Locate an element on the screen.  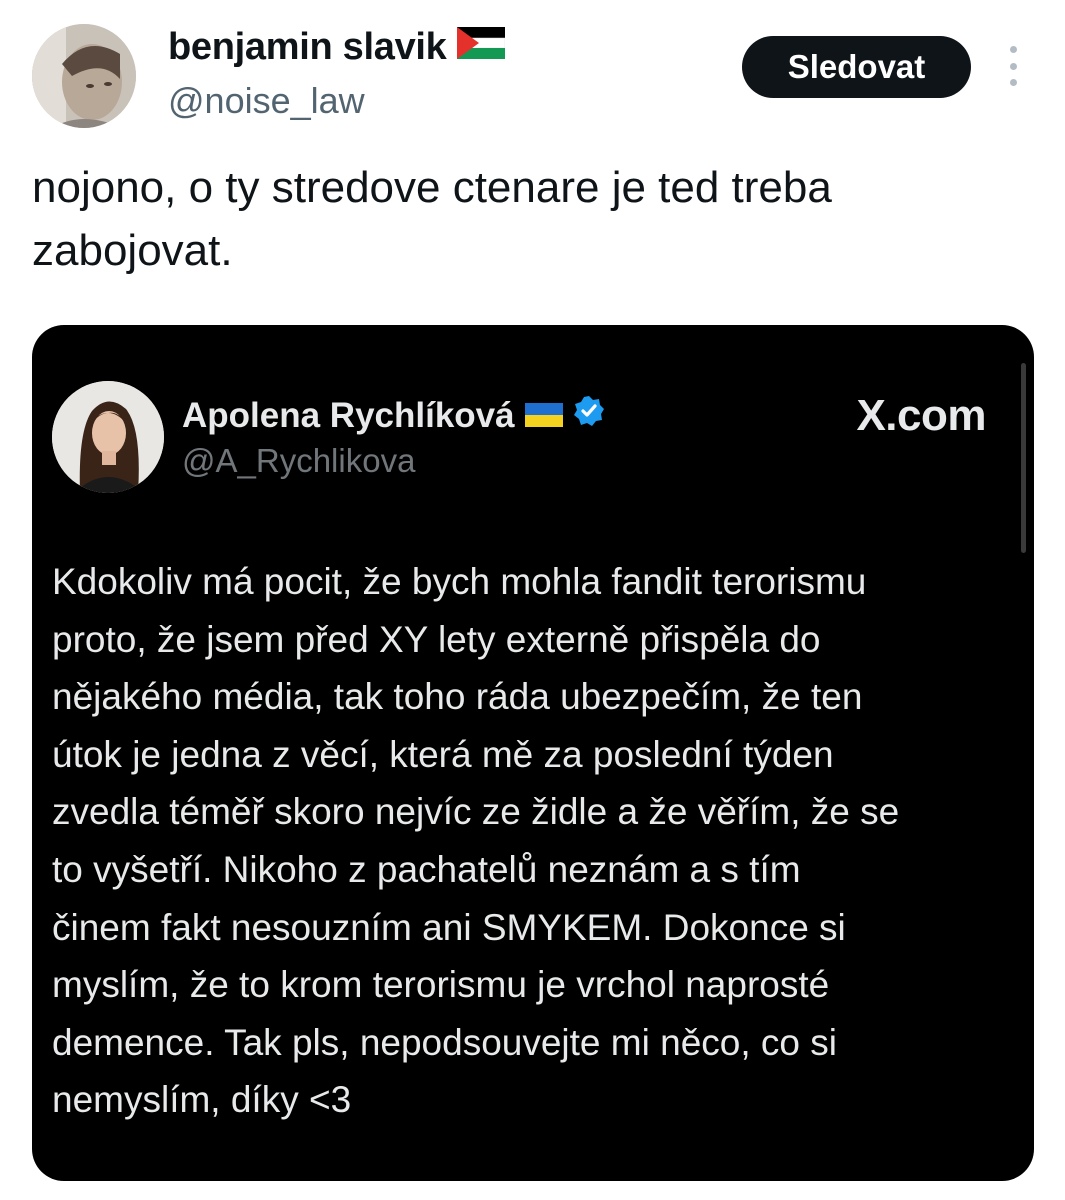
embedded-scrollbar is located at coordinates (1023, 458).